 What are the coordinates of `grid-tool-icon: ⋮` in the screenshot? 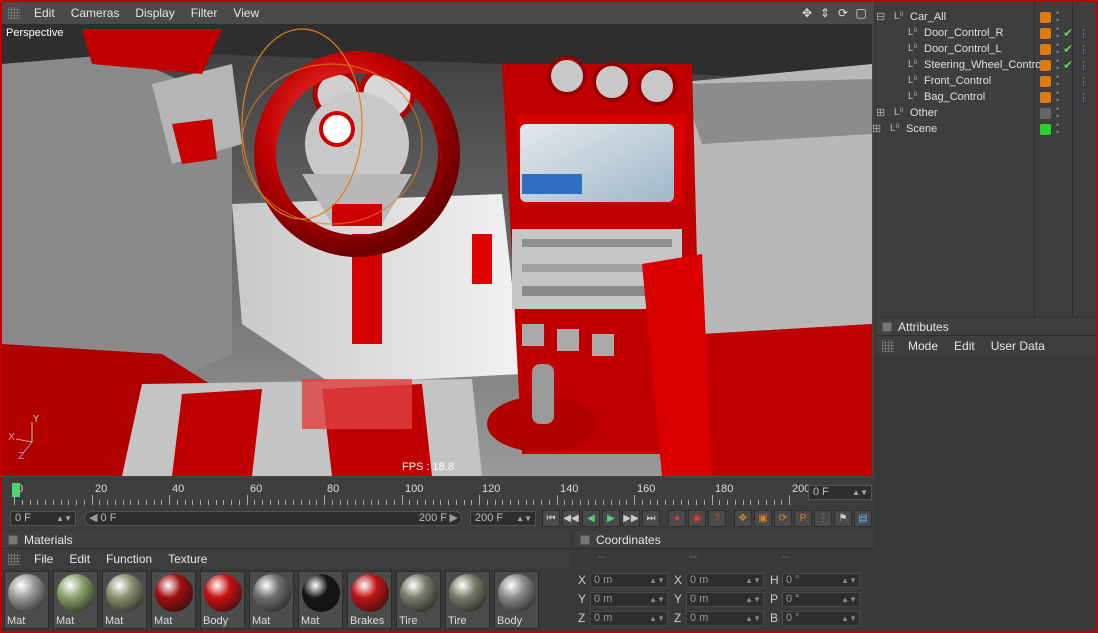 It's located at (823, 518).